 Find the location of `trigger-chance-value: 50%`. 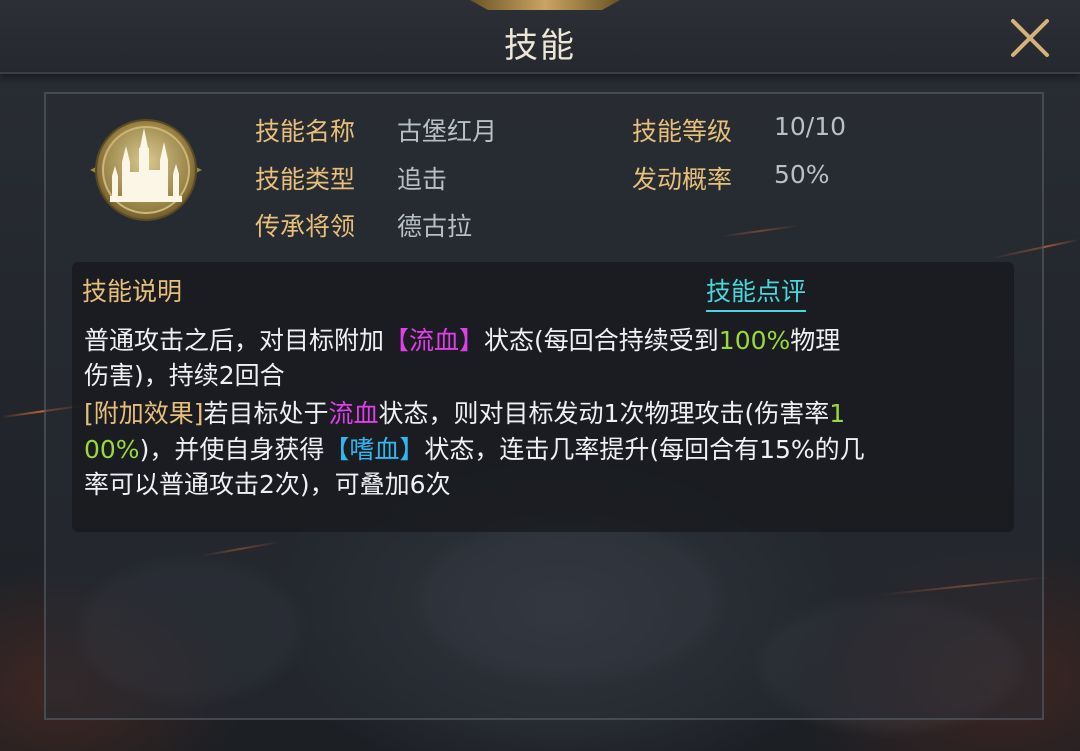

trigger-chance-value: 50% is located at coordinates (802, 174).